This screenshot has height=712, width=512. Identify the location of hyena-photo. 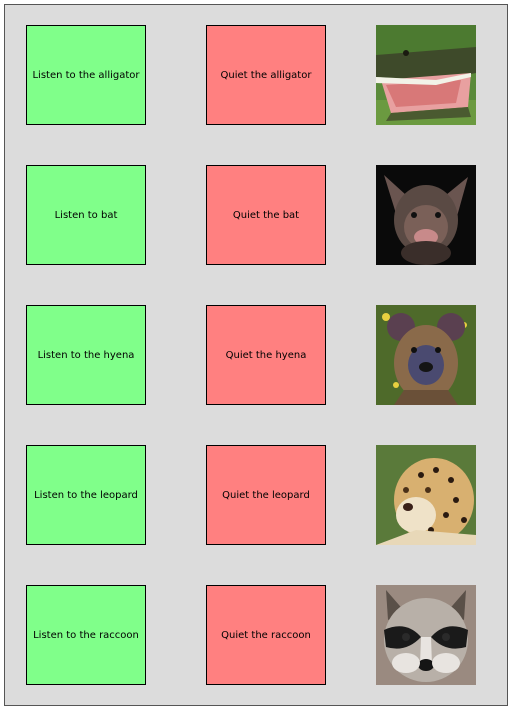
(426, 355).